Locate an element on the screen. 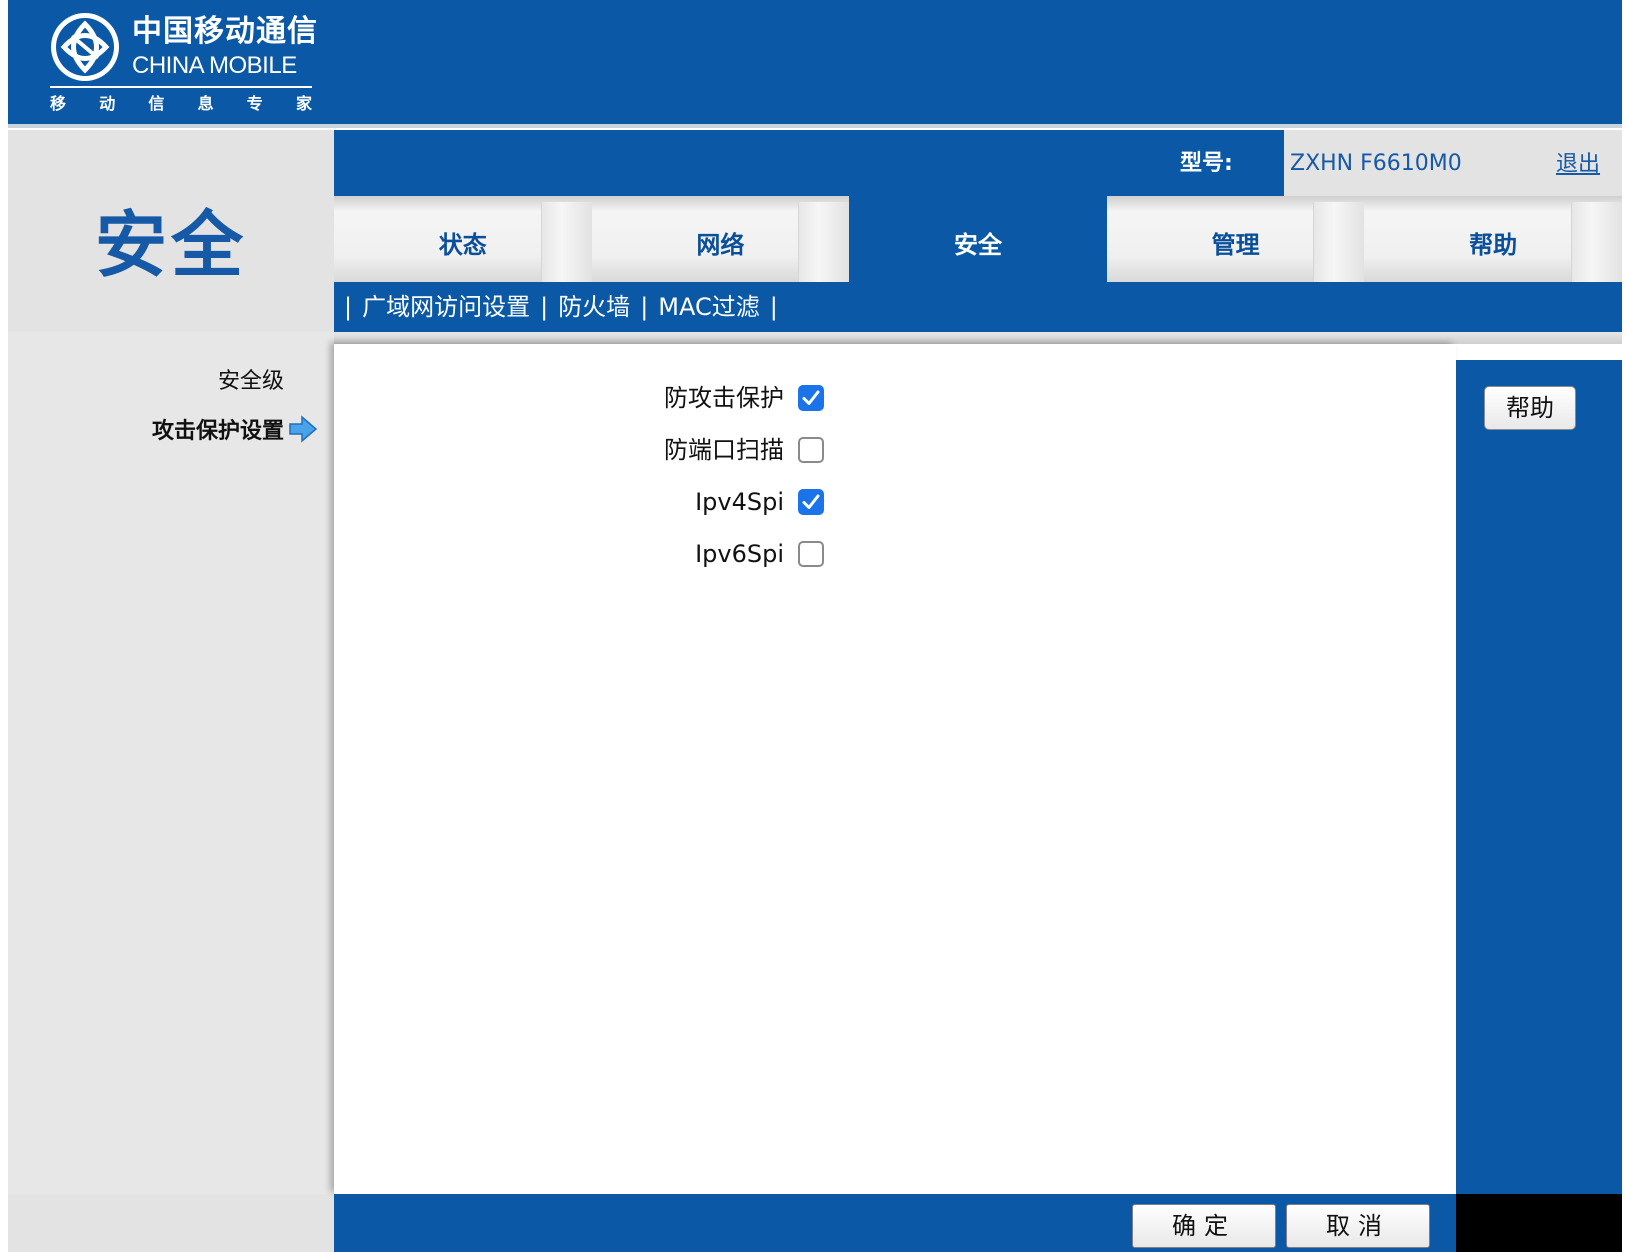  left-footer-panel is located at coordinates (171, 1223).